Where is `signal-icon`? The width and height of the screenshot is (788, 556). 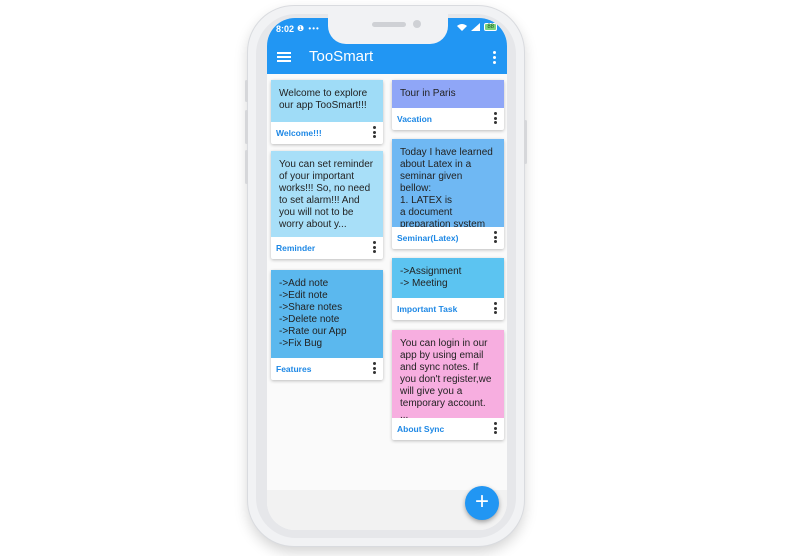 signal-icon is located at coordinates (476, 27).